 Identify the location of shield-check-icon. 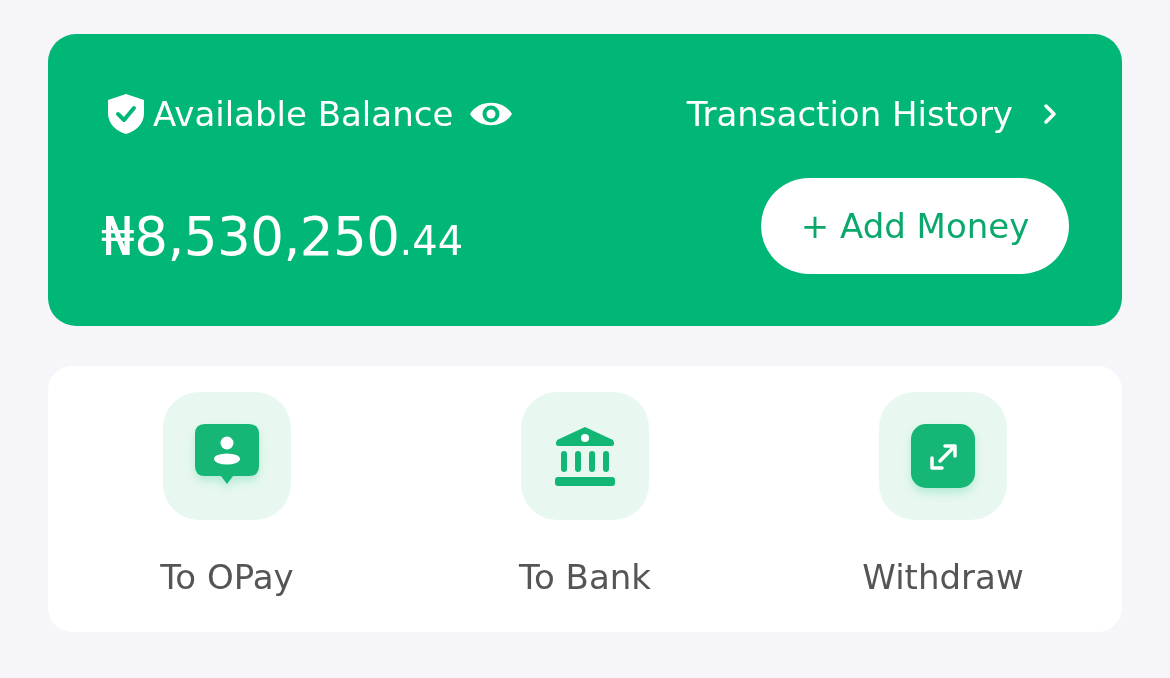
(126, 114).